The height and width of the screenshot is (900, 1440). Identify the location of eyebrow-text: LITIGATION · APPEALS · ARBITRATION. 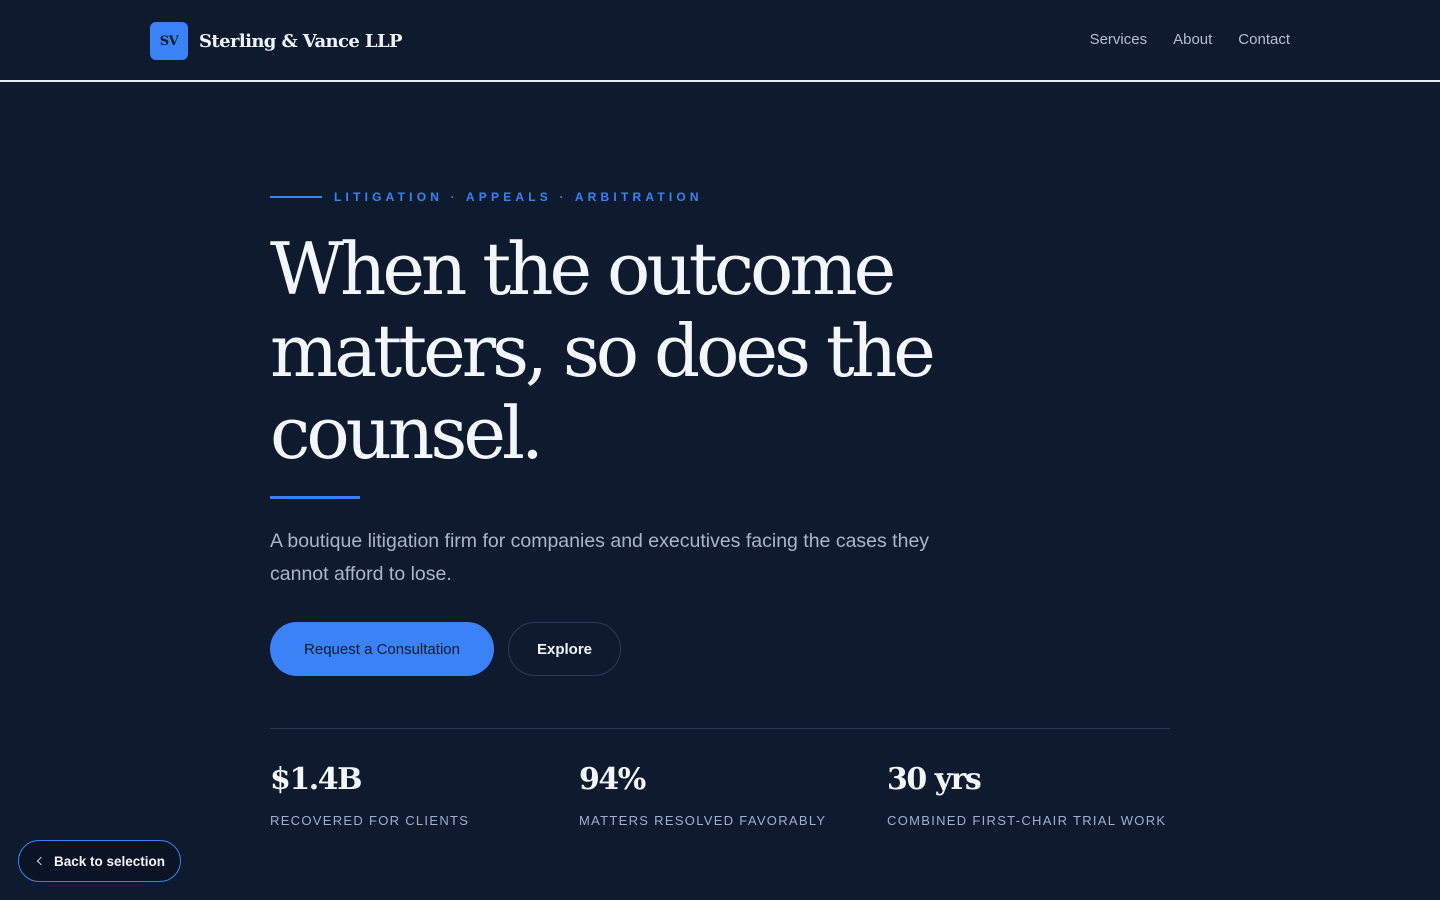
(518, 197).